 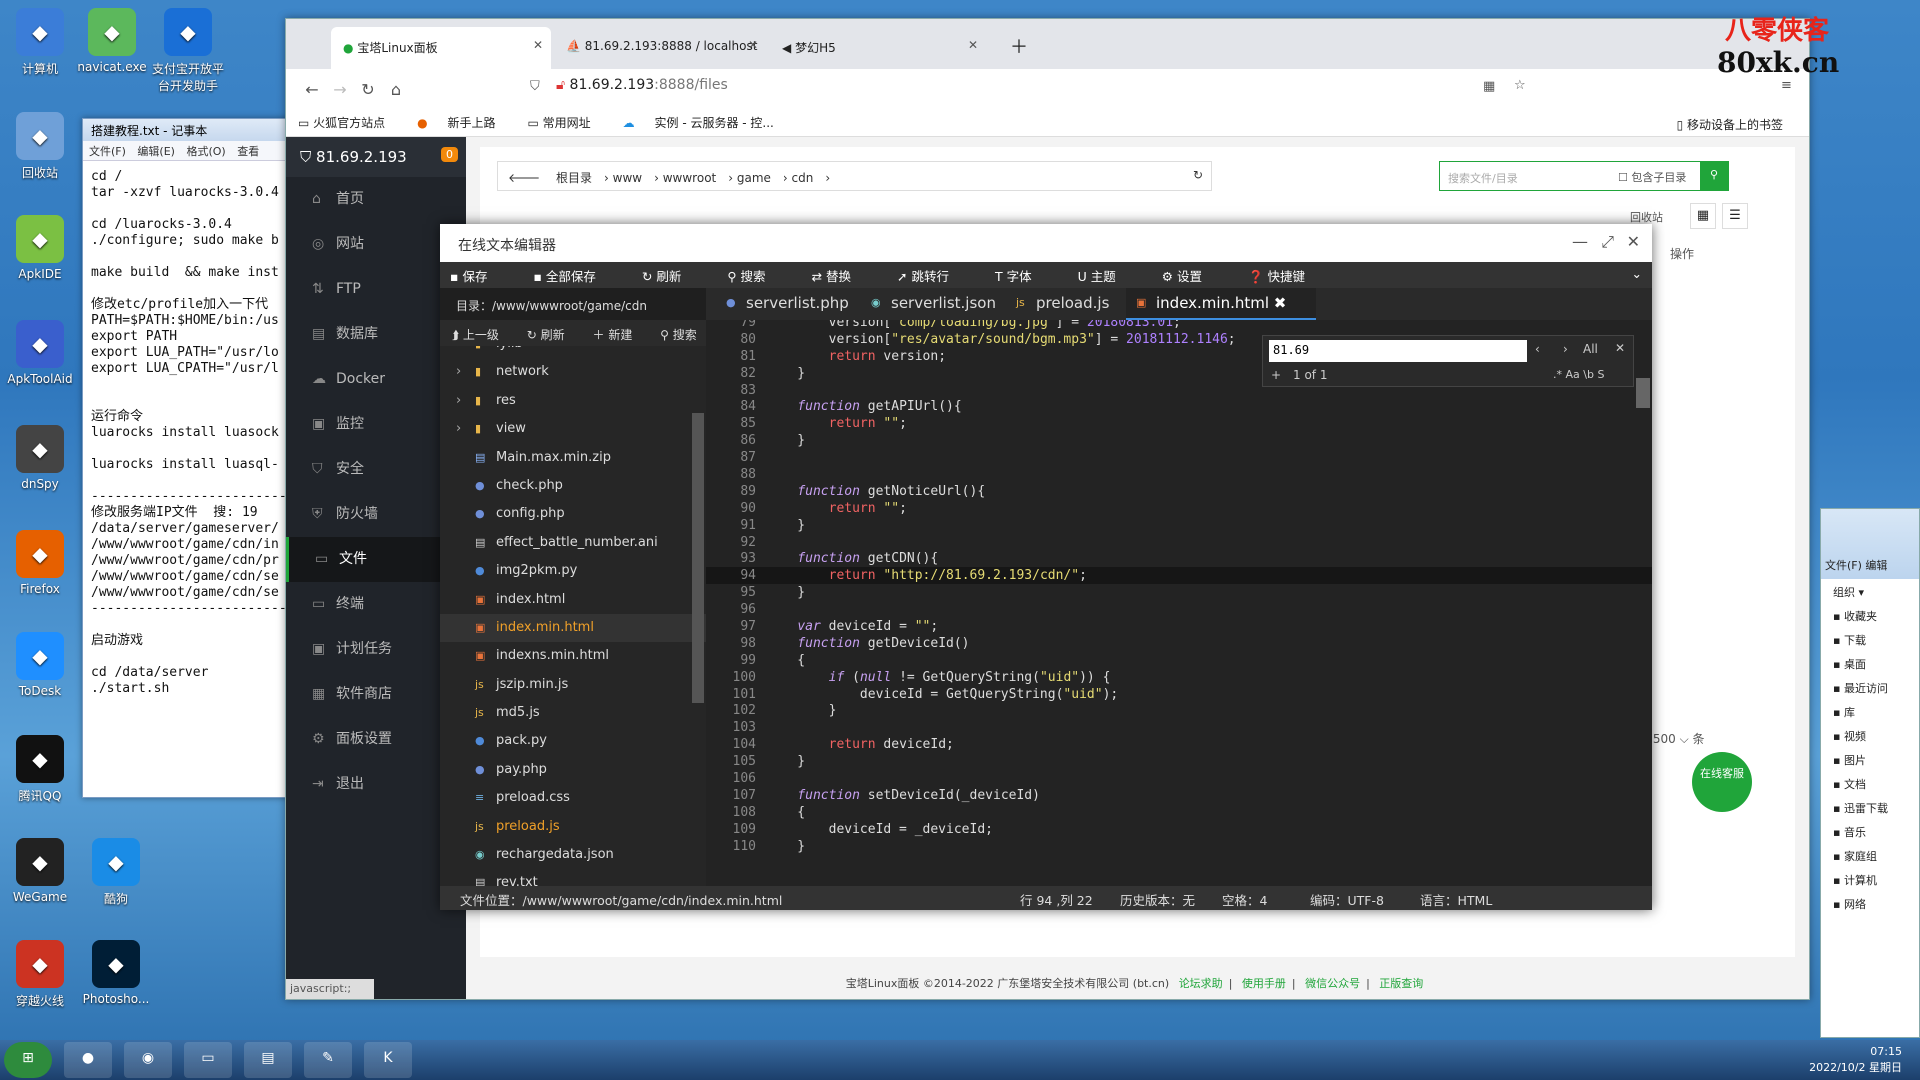 What do you see at coordinates (1870, 591) in the screenshot?
I see `explorer-organize: 组织 ▾` at bounding box center [1870, 591].